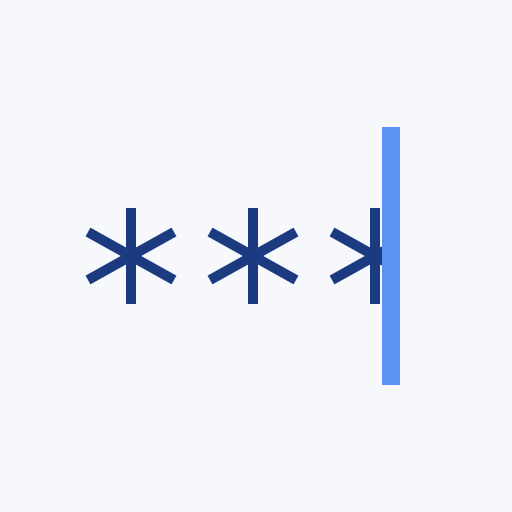  I want to click on asterisk-partial, so click(354, 256).